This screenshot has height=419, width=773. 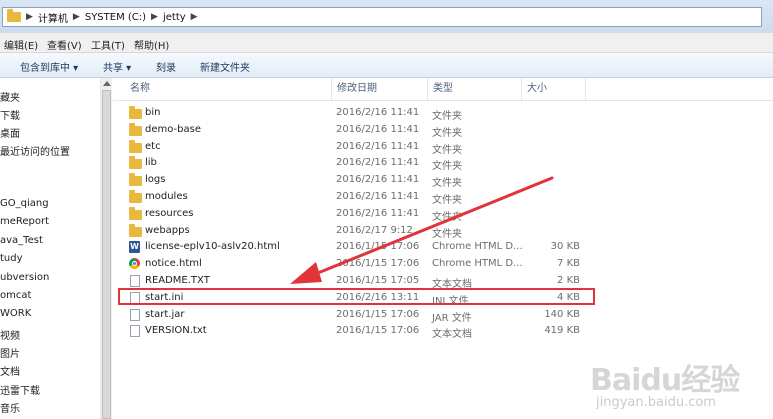 What do you see at coordinates (656, 402) in the screenshot?
I see `watermark-sub: jingyan.baidu.com` at bounding box center [656, 402].